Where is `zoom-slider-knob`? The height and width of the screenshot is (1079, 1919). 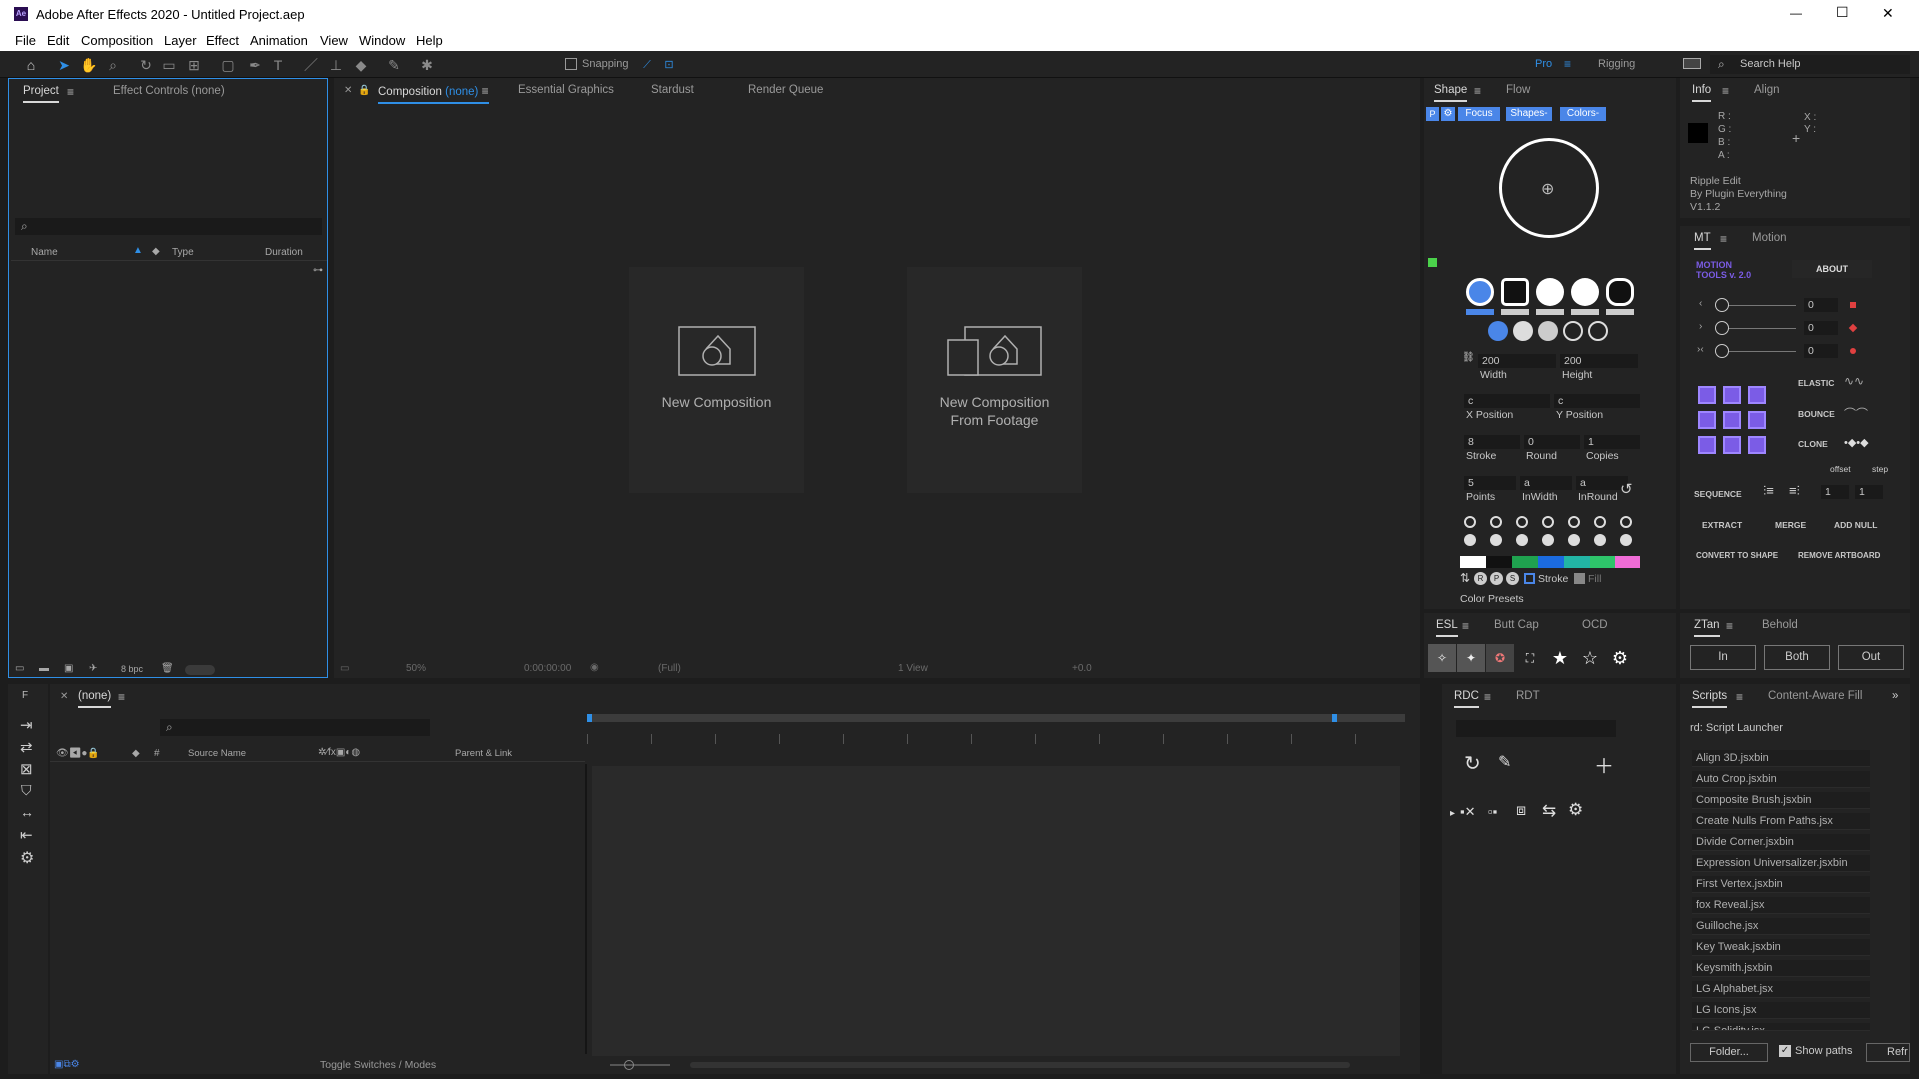 zoom-slider-knob is located at coordinates (629, 1065).